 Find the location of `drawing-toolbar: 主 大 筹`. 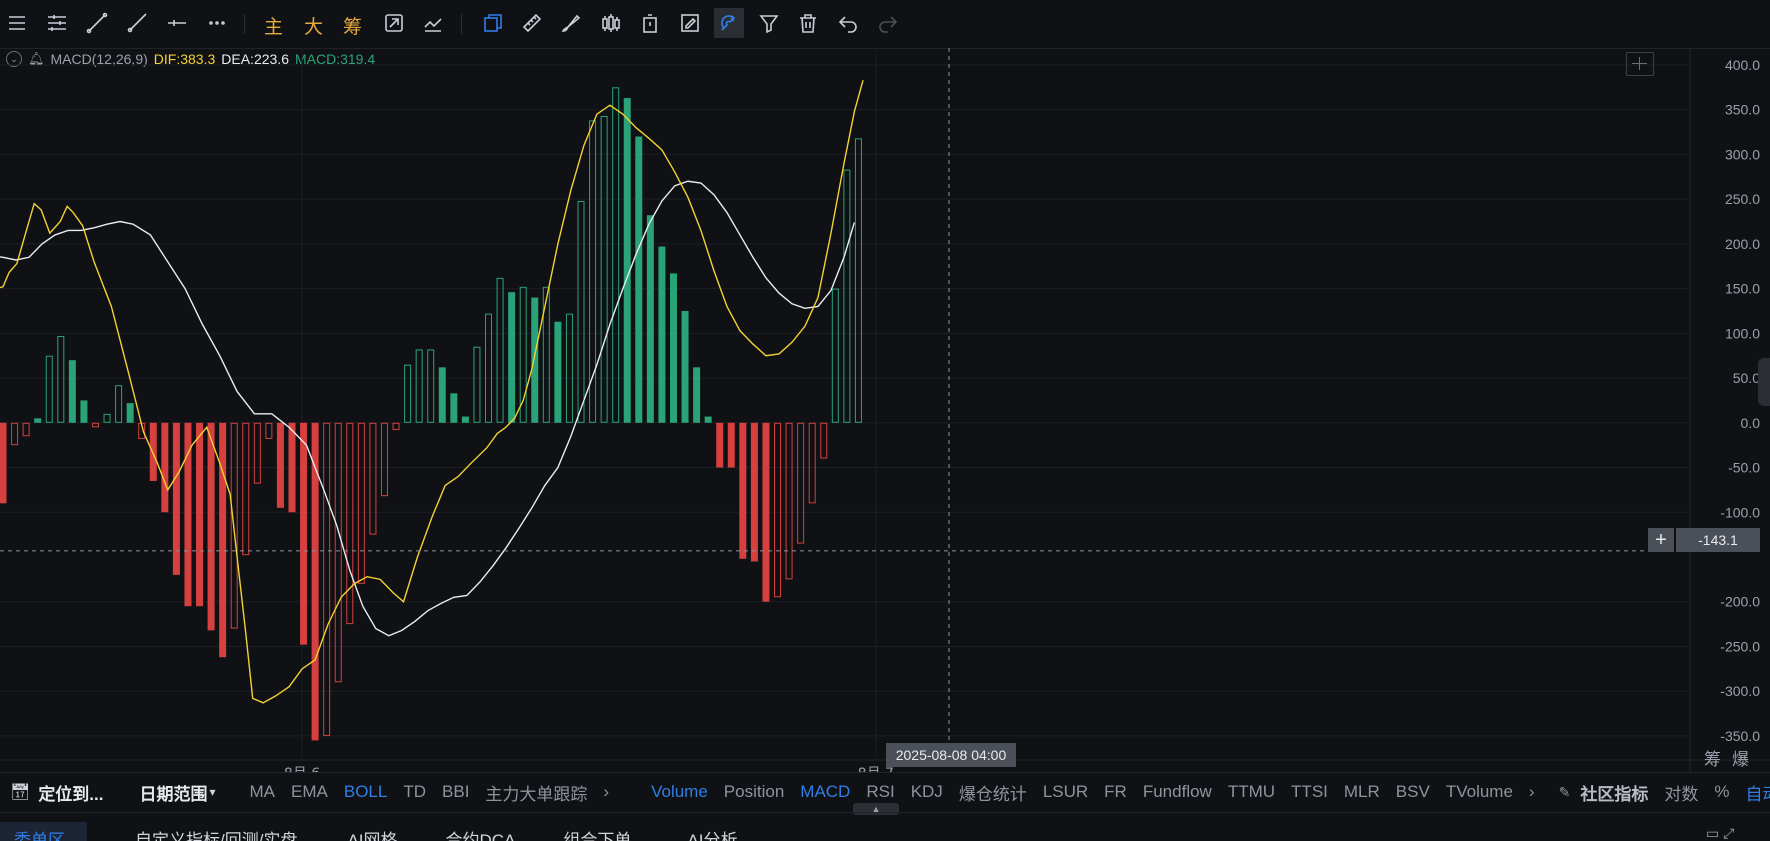

drawing-toolbar: 主 大 筹 is located at coordinates (885, 24).